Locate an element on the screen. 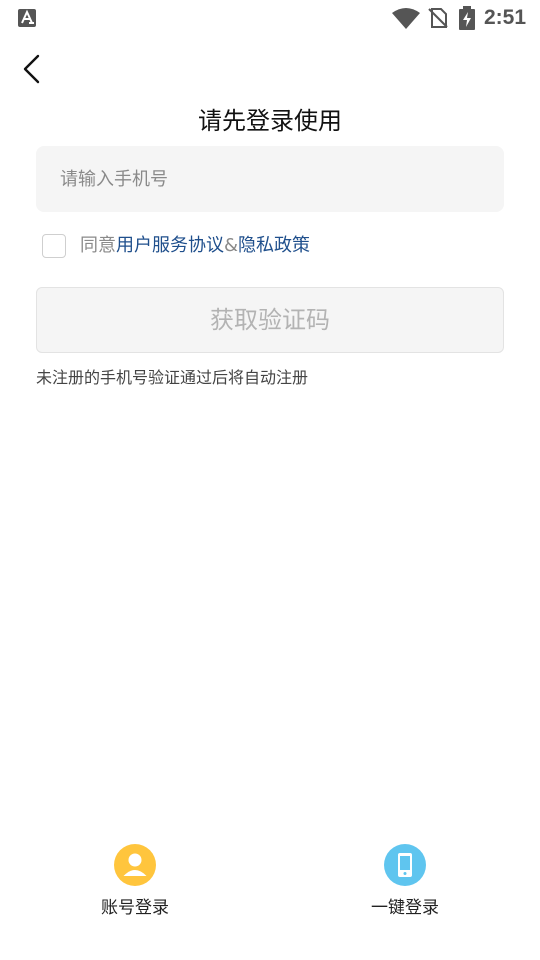  one-key-login-button: 一键登录 is located at coordinates (405, 882).